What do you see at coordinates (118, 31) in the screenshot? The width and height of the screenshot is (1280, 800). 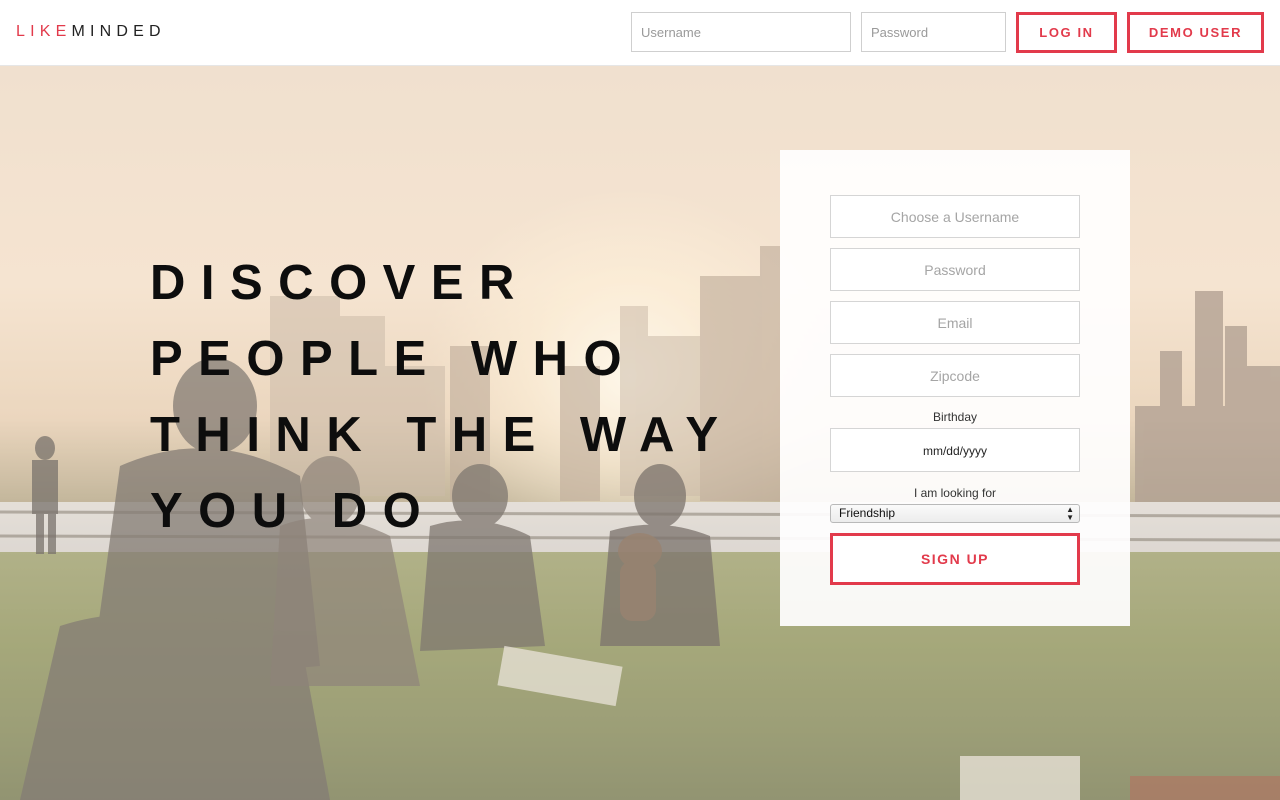 I see `logo-part-minded: MINDED` at bounding box center [118, 31].